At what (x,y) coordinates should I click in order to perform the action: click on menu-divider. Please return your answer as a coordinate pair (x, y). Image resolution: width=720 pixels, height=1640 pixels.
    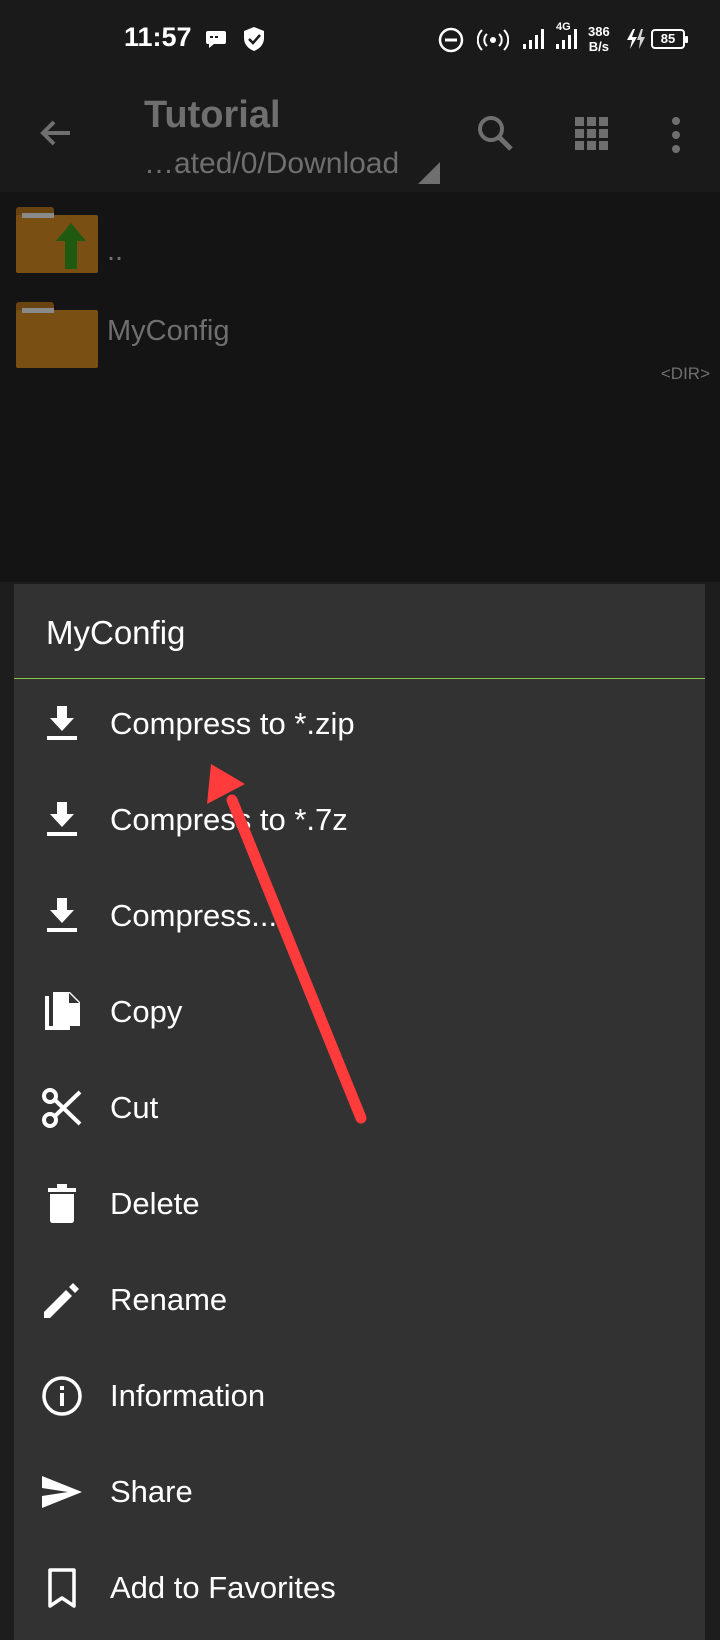
    Looking at the image, I should click on (359, 678).